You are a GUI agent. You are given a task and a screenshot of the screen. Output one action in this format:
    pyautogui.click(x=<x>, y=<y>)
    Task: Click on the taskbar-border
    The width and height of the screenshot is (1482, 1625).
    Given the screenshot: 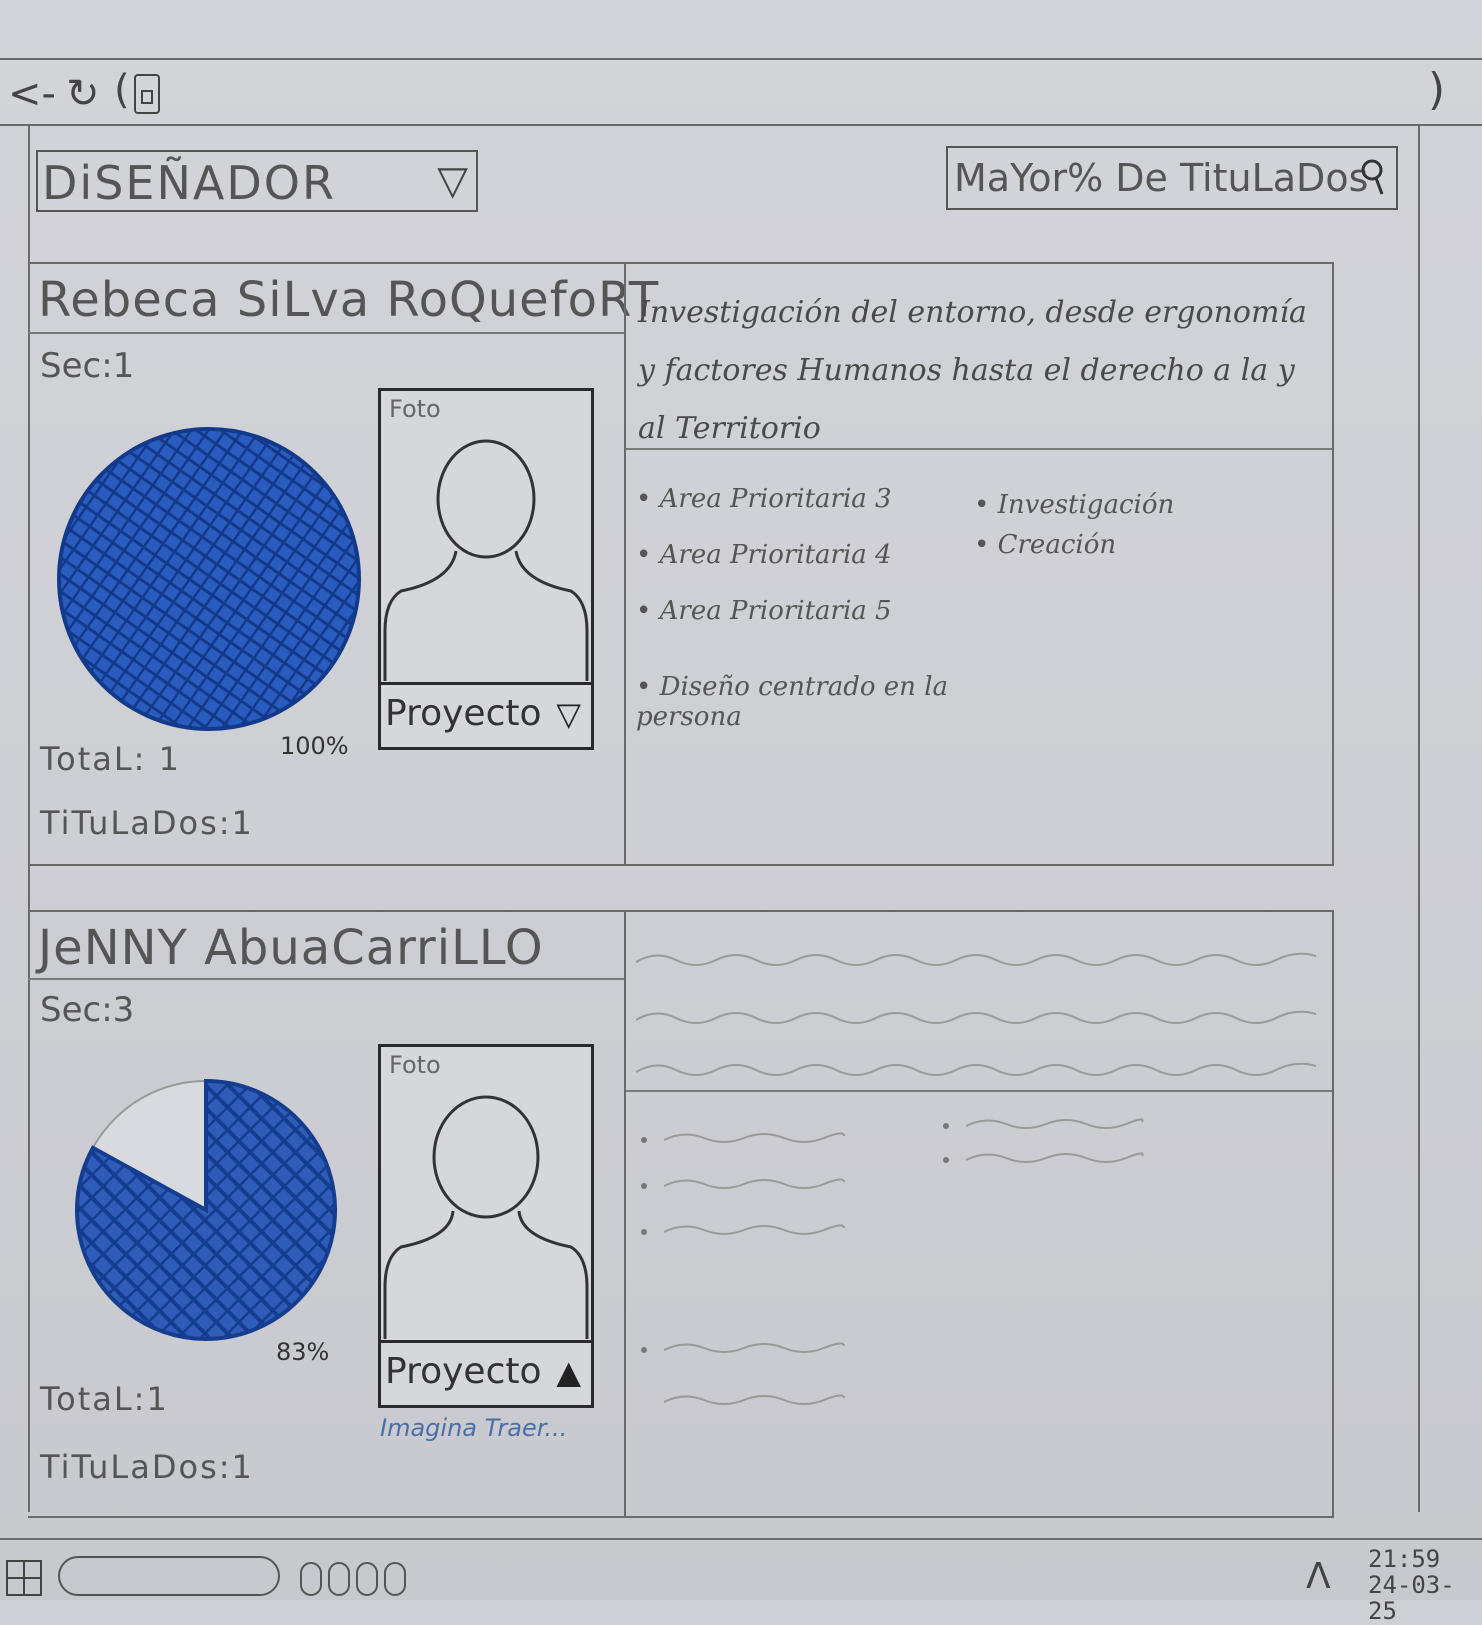 What is the action you would take?
    pyautogui.click(x=741, y=1539)
    